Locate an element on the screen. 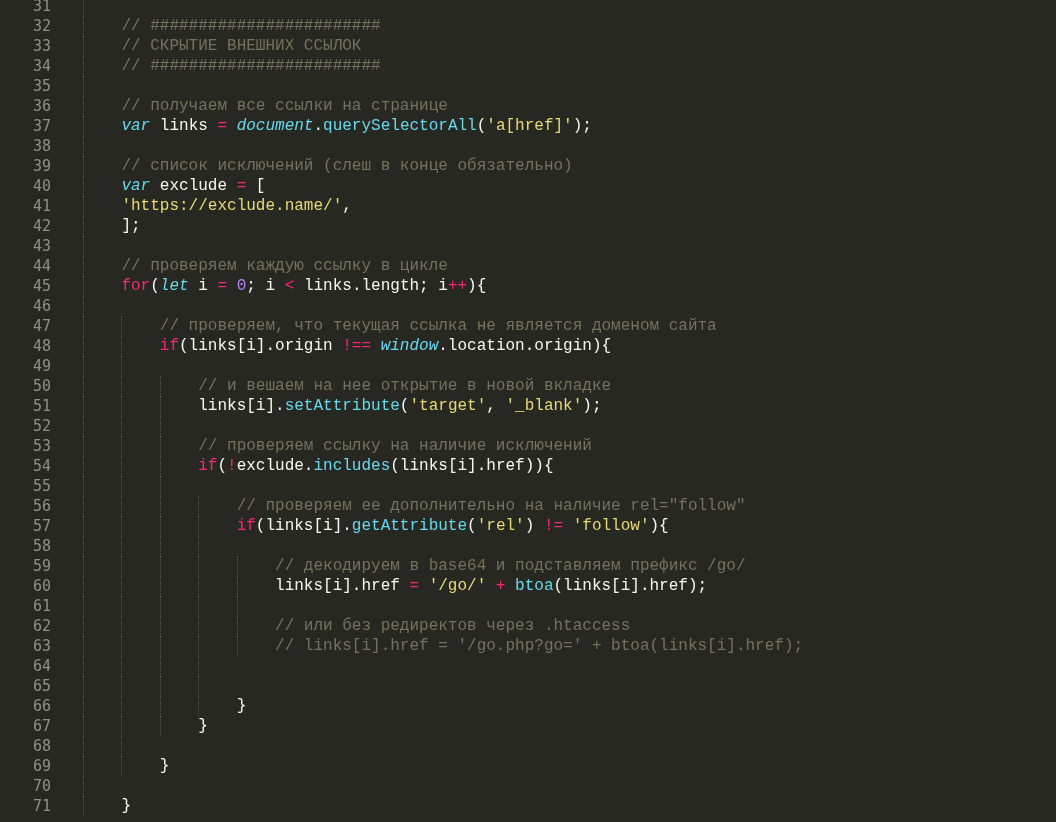  line-number: 44 is located at coordinates (41, 266).